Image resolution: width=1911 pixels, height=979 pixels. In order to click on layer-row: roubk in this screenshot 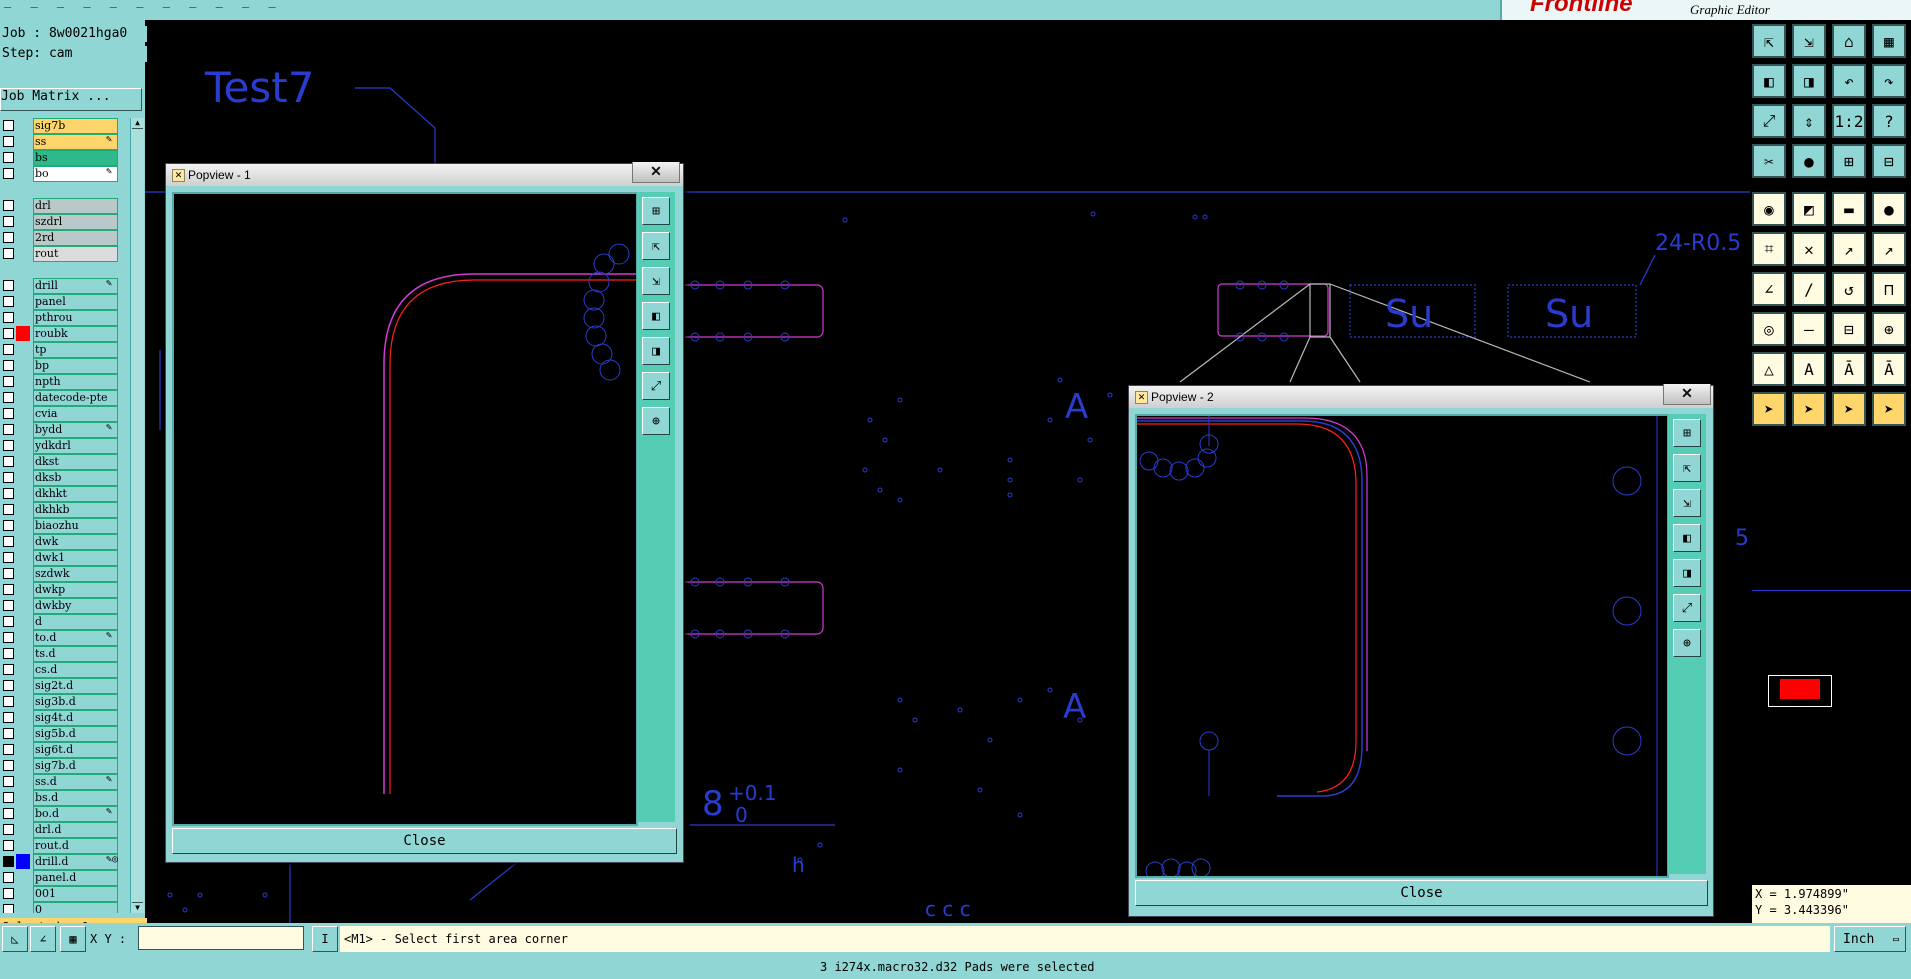, I will do `click(64, 334)`.